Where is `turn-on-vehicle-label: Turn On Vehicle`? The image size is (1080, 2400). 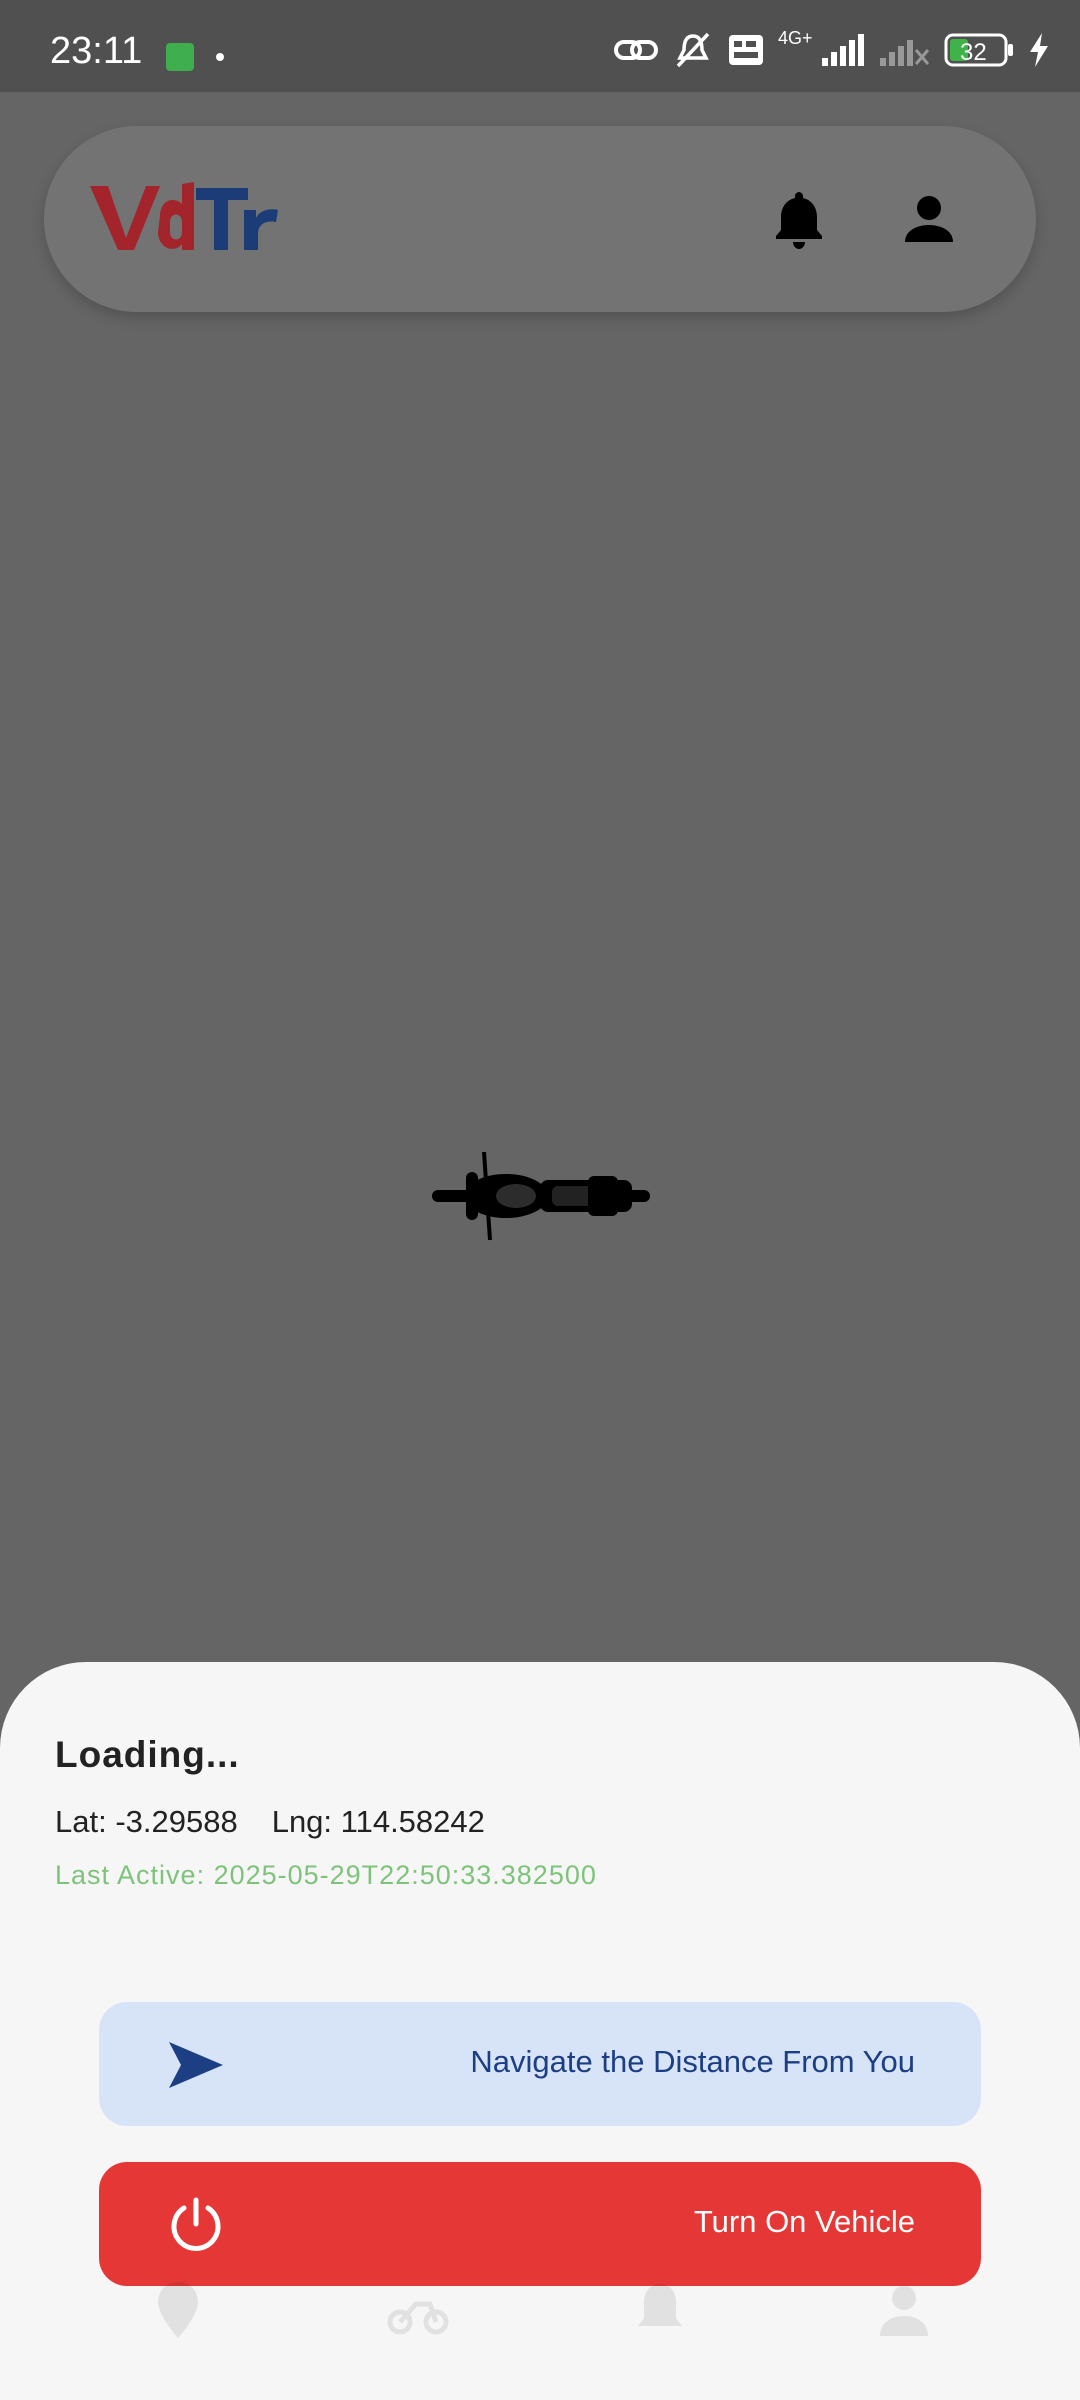
turn-on-vehicle-label: Turn On Vehicle is located at coordinates (804, 2221).